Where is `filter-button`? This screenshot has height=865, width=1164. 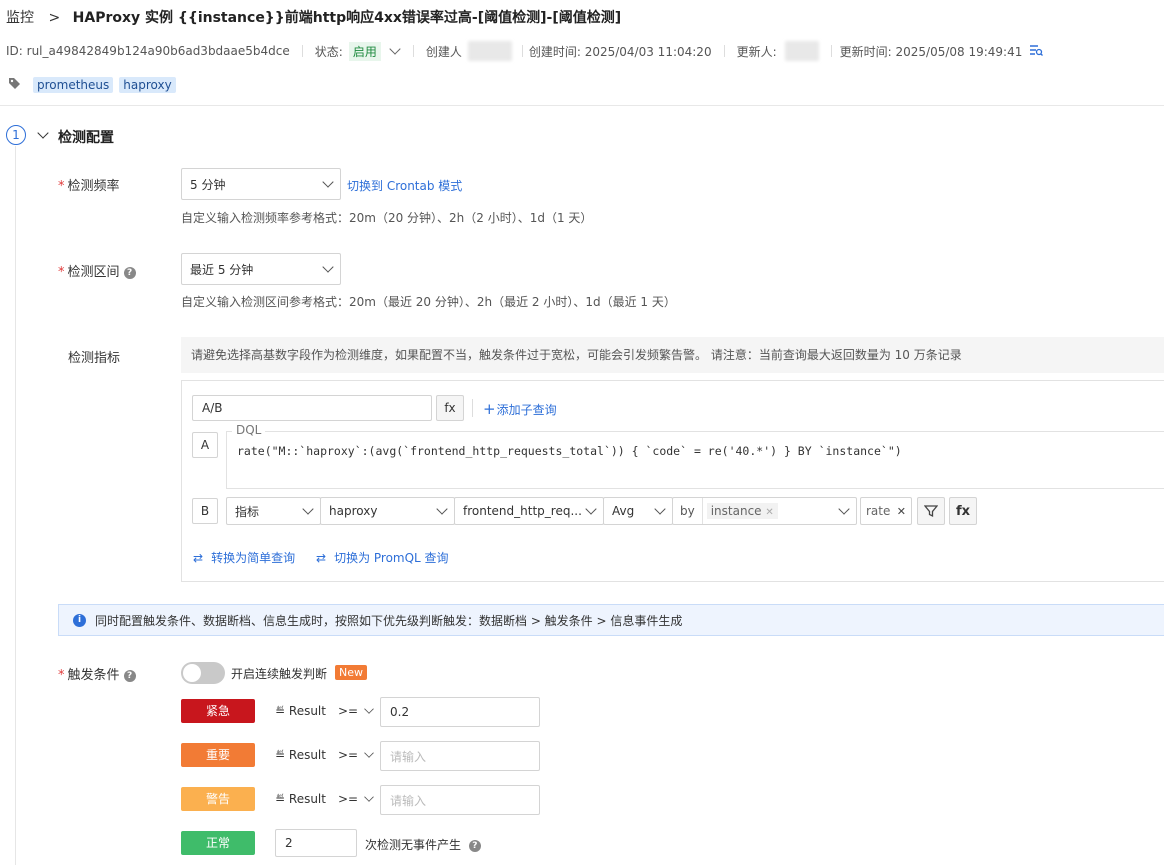
filter-button is located at coordinates (931, 511).